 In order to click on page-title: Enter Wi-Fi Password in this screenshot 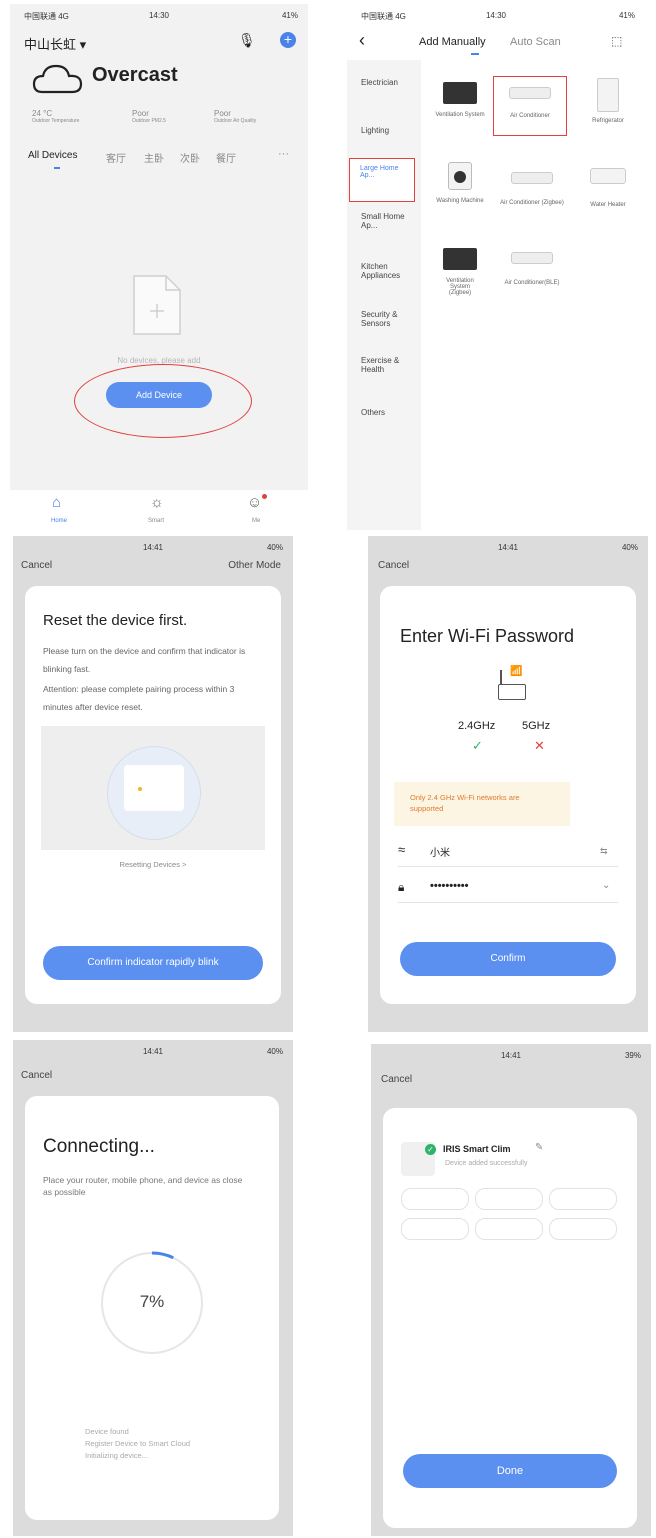, I will do `click(487, 636)`.